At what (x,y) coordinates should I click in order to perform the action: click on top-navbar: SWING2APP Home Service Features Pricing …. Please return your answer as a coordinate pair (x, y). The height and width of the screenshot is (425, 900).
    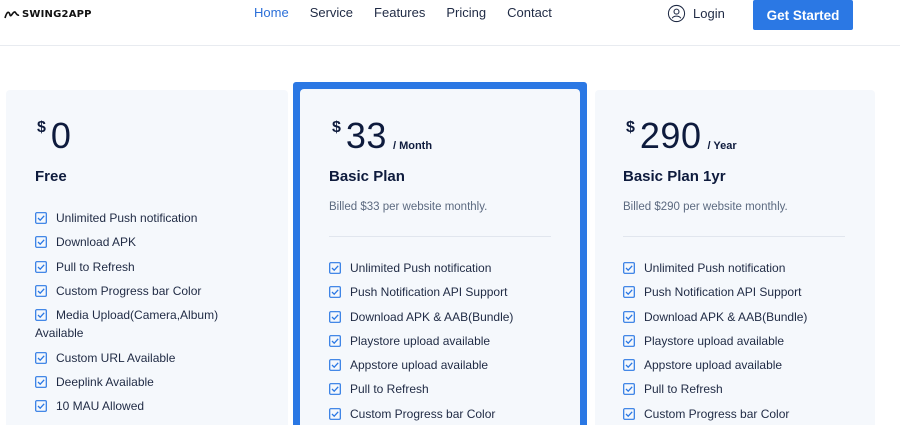
    Looking at the image, I should click on (450, 23).